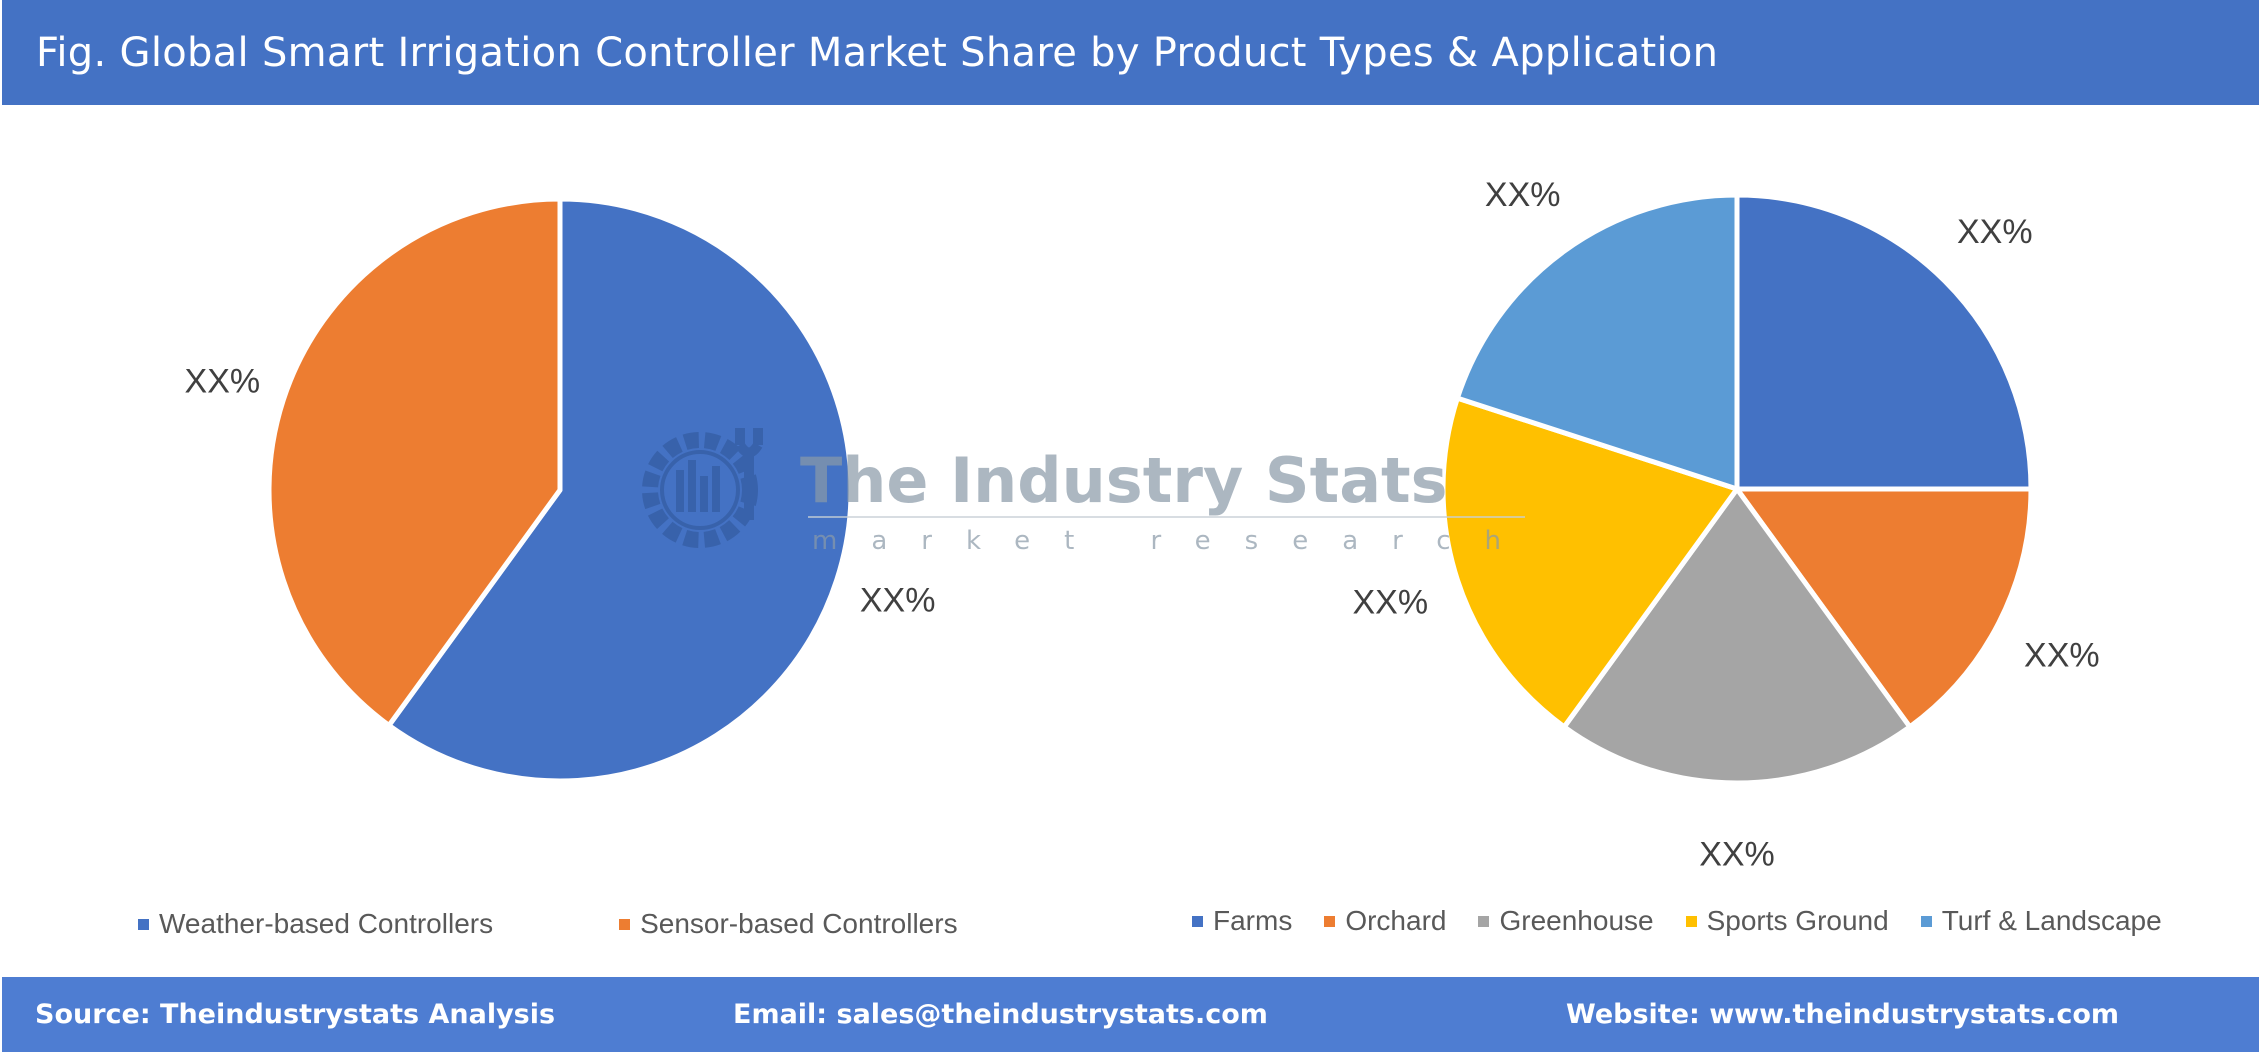  What do you see at coordinates (326, 923) in the screenshot?
I see `legend-label: Weather-based Controllers` at bounding box center [326, 923].